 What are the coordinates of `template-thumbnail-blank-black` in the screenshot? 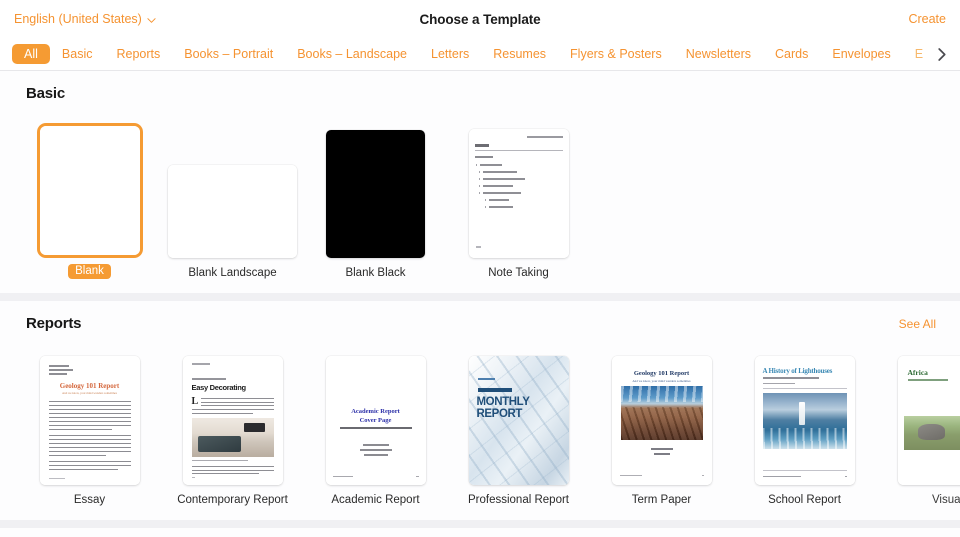 It's located at (375, 194).